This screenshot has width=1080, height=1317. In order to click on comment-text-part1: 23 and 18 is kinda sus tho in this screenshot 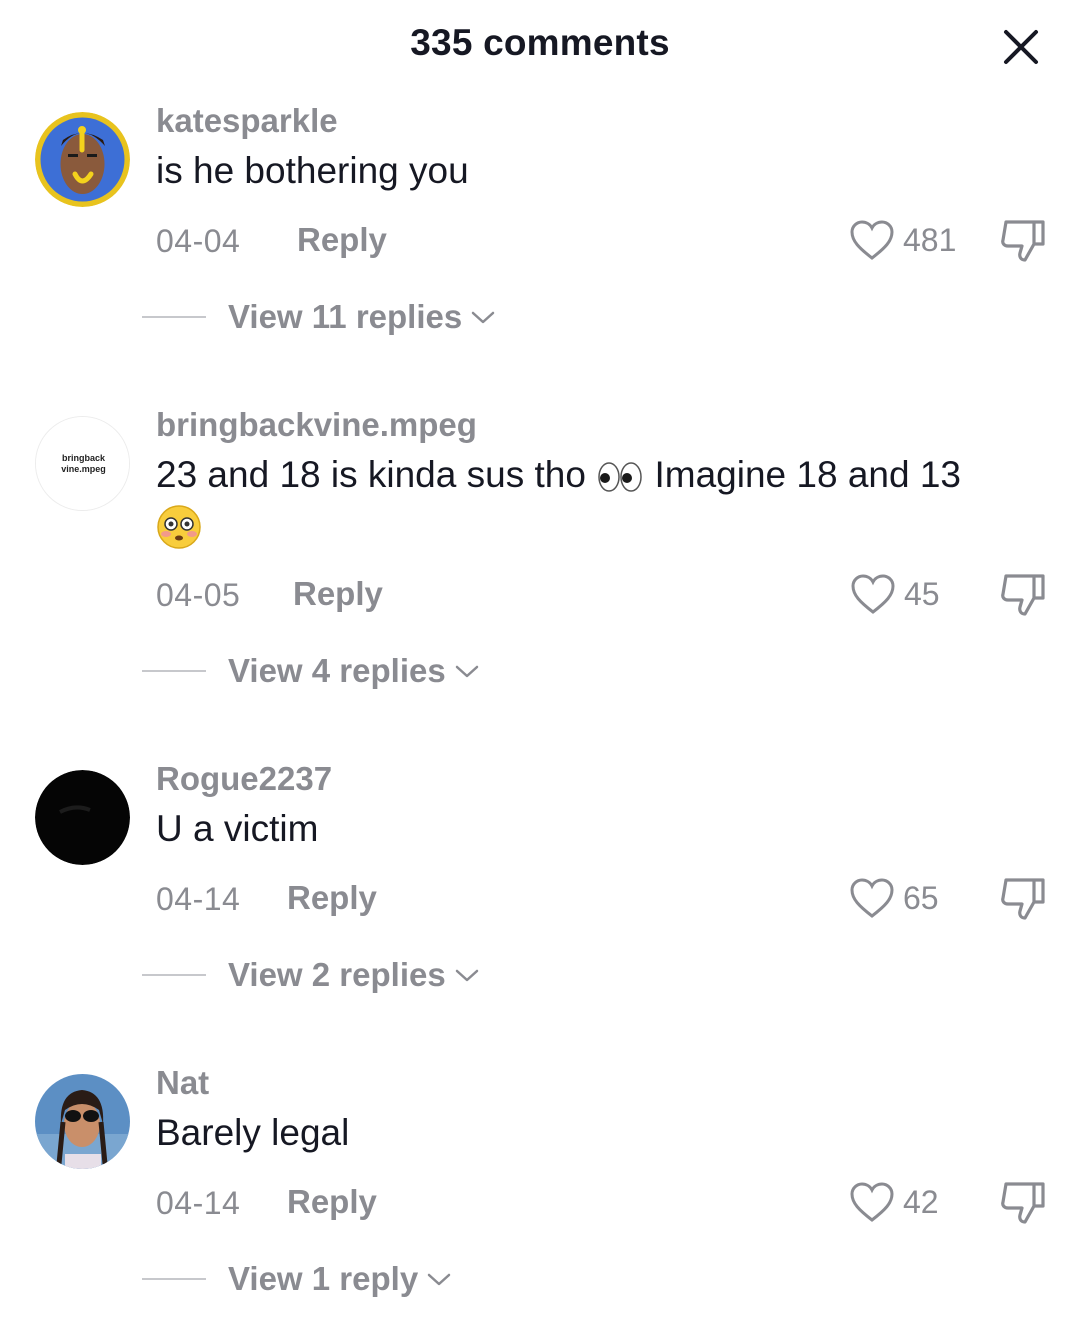, I will do `click(371, 474)`.